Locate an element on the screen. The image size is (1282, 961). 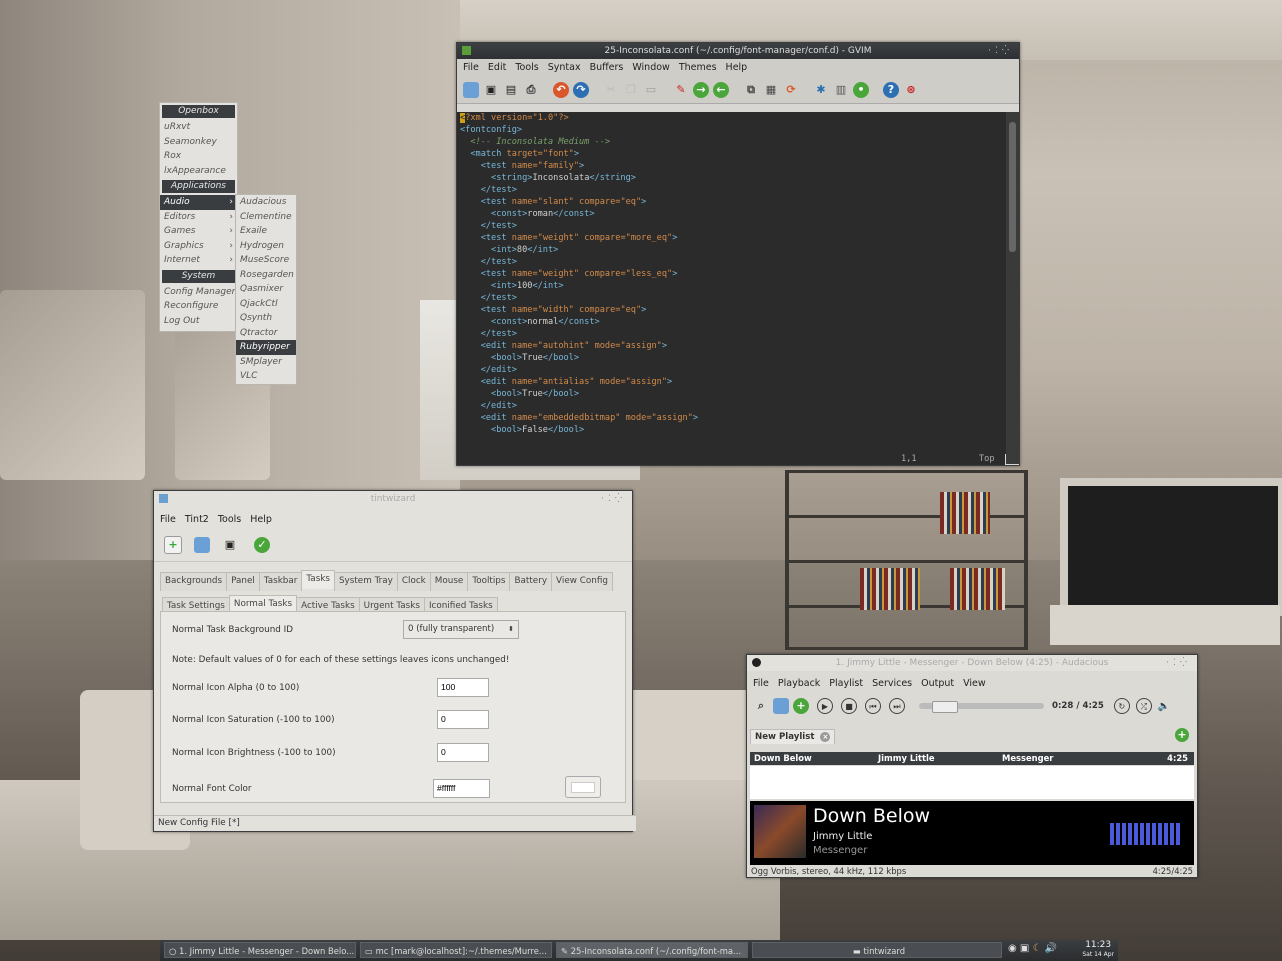
tab-backgrounds: Backgrounds is located at coordinates (194, 581).